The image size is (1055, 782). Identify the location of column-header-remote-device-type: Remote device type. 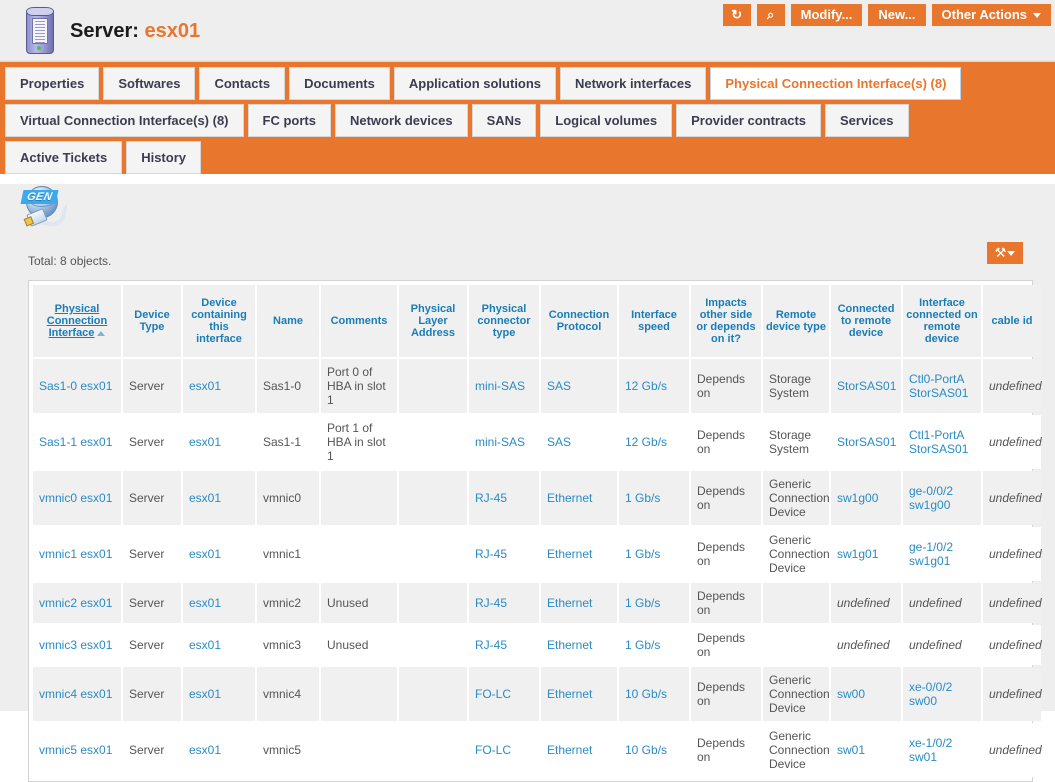
(796, 321).